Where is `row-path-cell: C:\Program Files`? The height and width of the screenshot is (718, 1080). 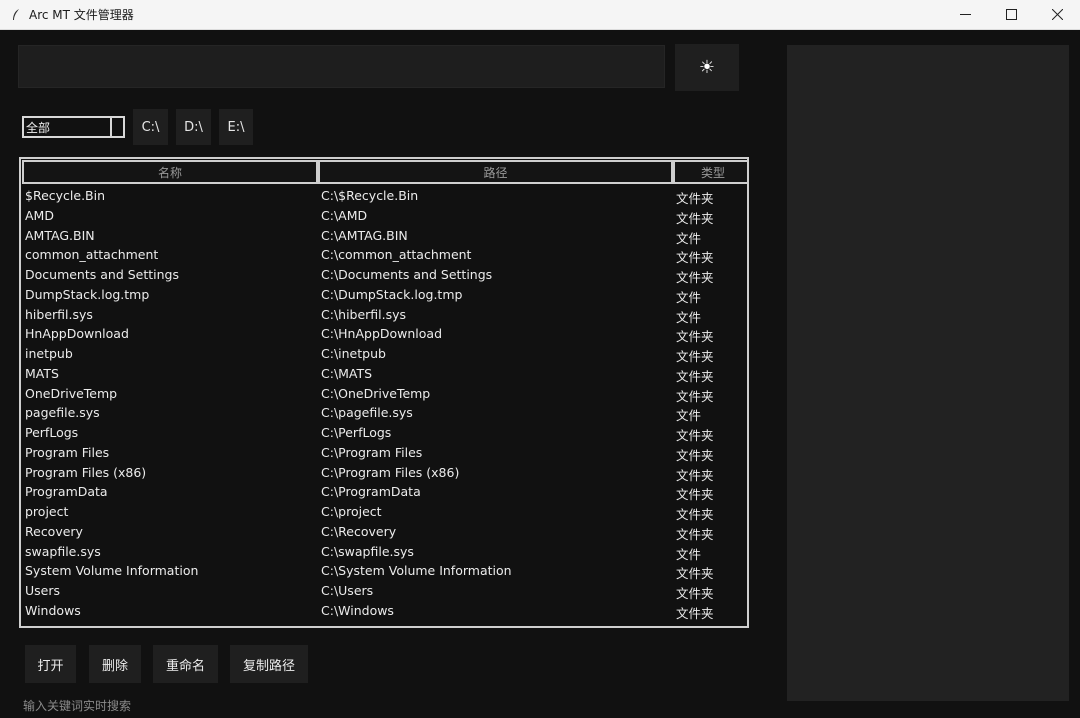
row-path-cell: C:\Program Files is located at coordinates (372, 452).